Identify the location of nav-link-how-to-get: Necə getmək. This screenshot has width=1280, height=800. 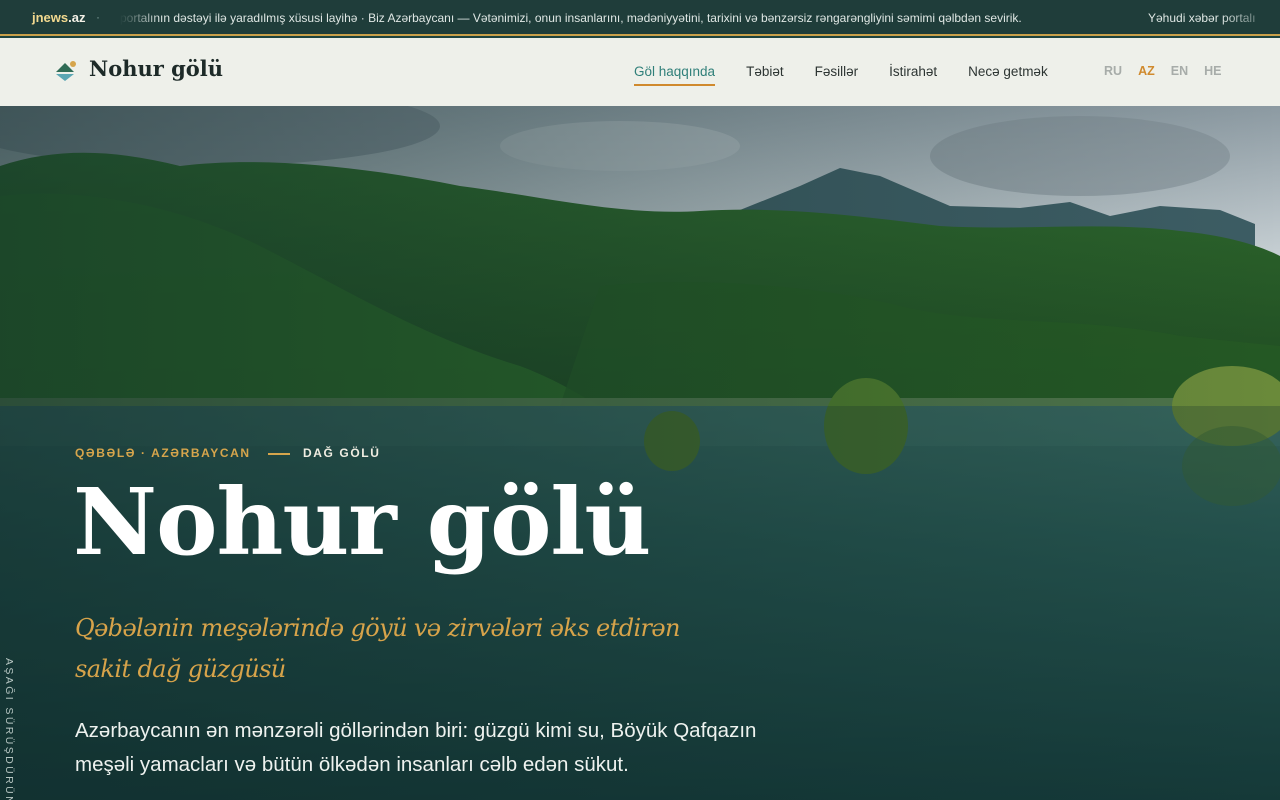
(1008, 71).